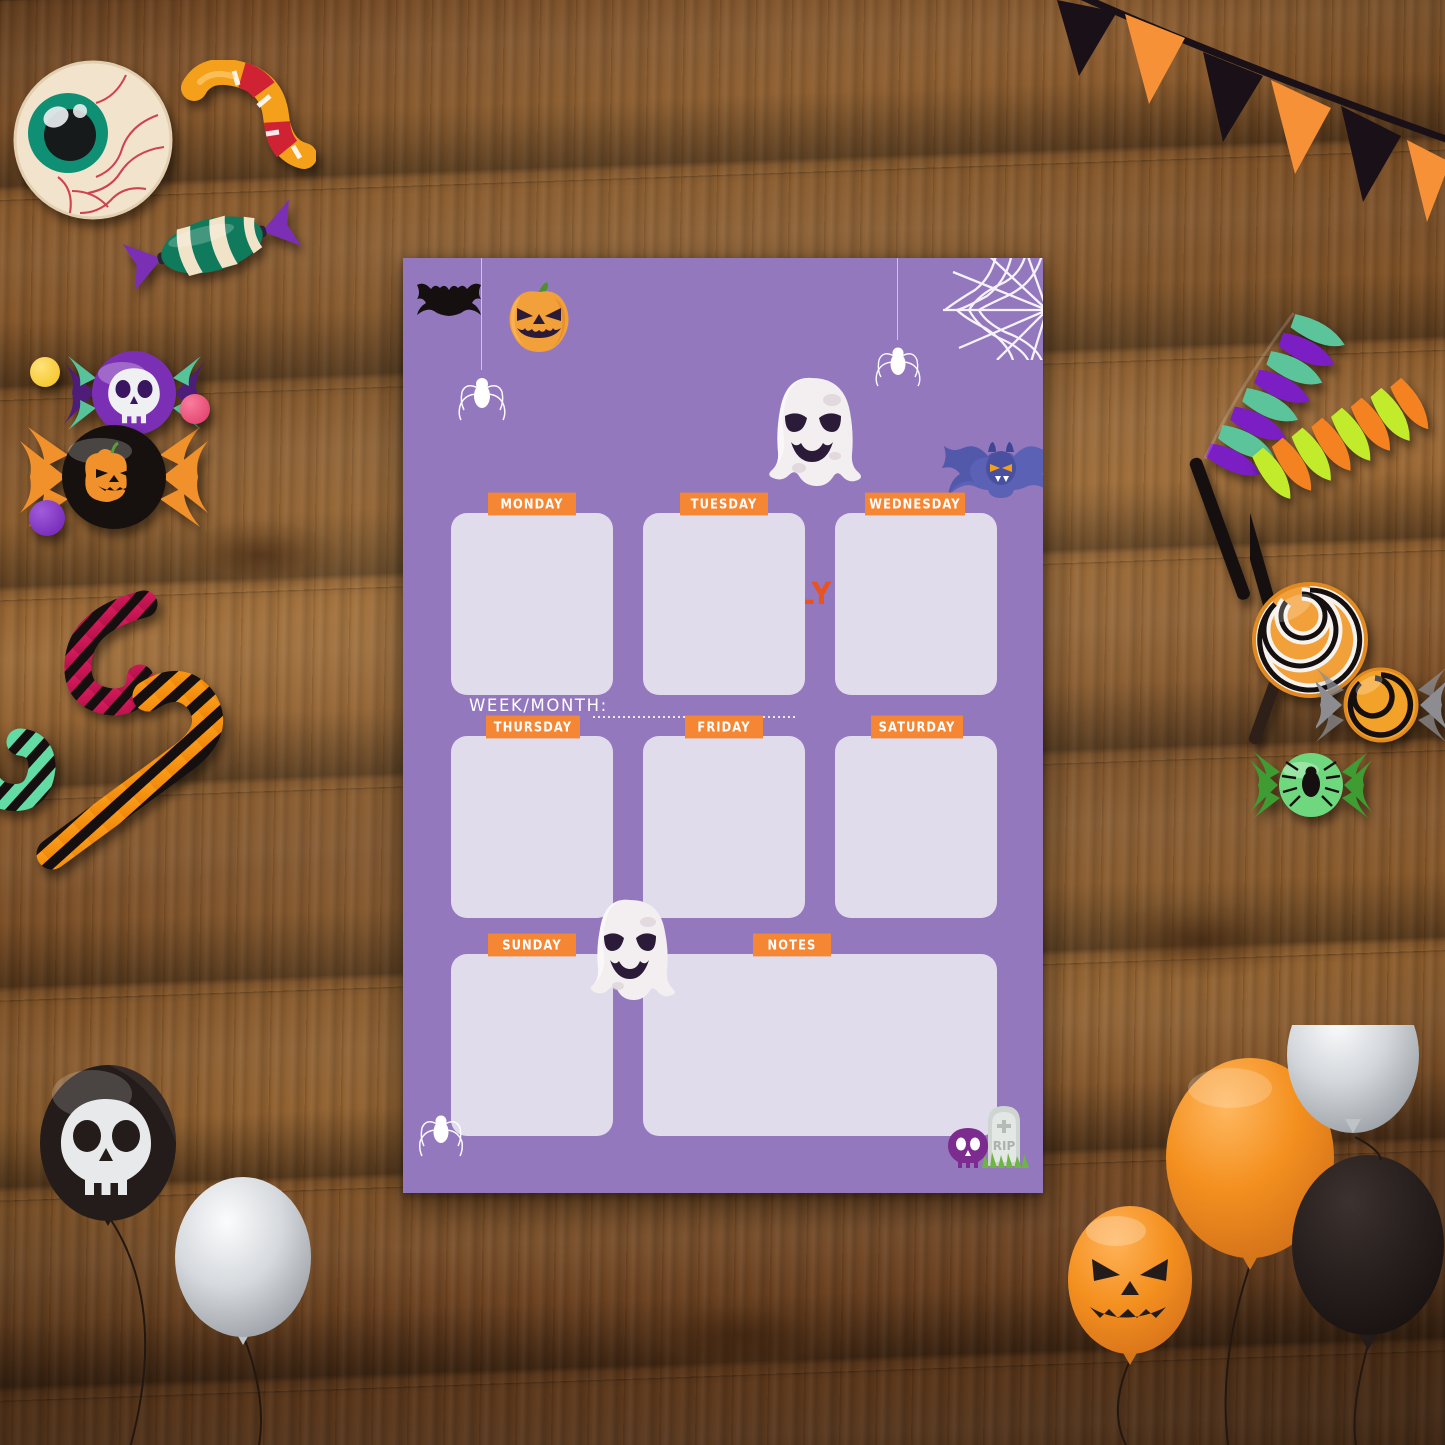 The height and width of the screenshot is (1445, 1445). Describe the element at coordinates (532, 827) in the screenshot. I see `day-box-thursday` at that location.